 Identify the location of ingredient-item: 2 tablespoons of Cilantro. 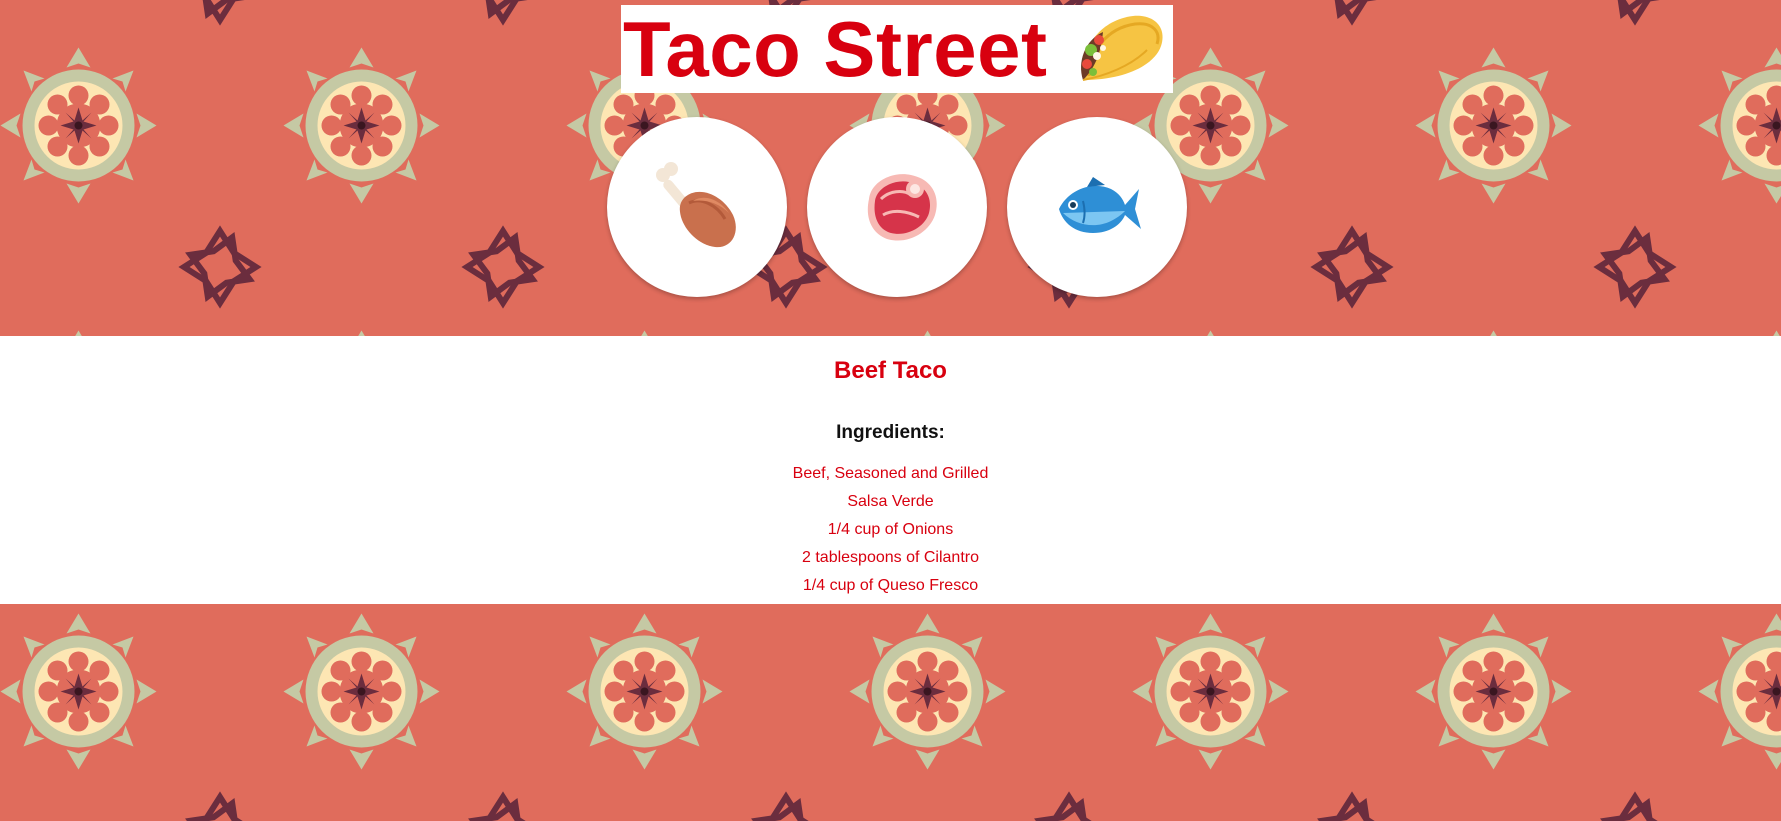
(890, 557).